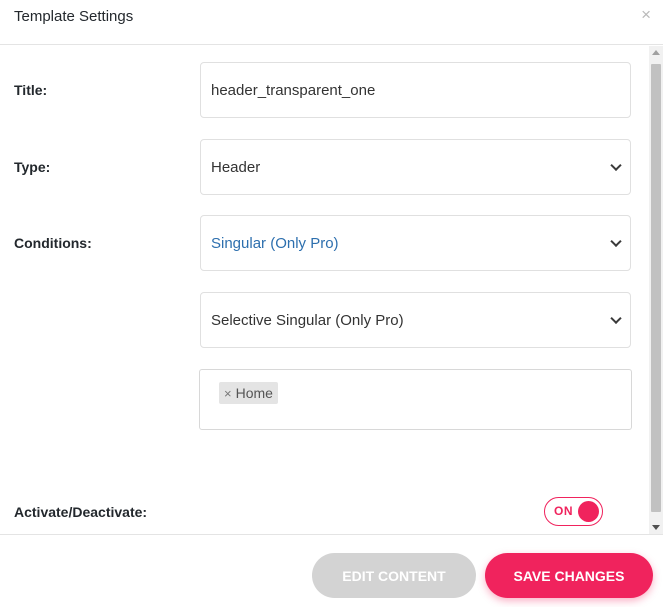 Image resolution: width=663 pixels, height=607 pixels. What do you see at coordinates (275, 243) in the screenshot?
I see `conditions-select-value: Singular (Only Pro)` at bounding box center [275, 243].